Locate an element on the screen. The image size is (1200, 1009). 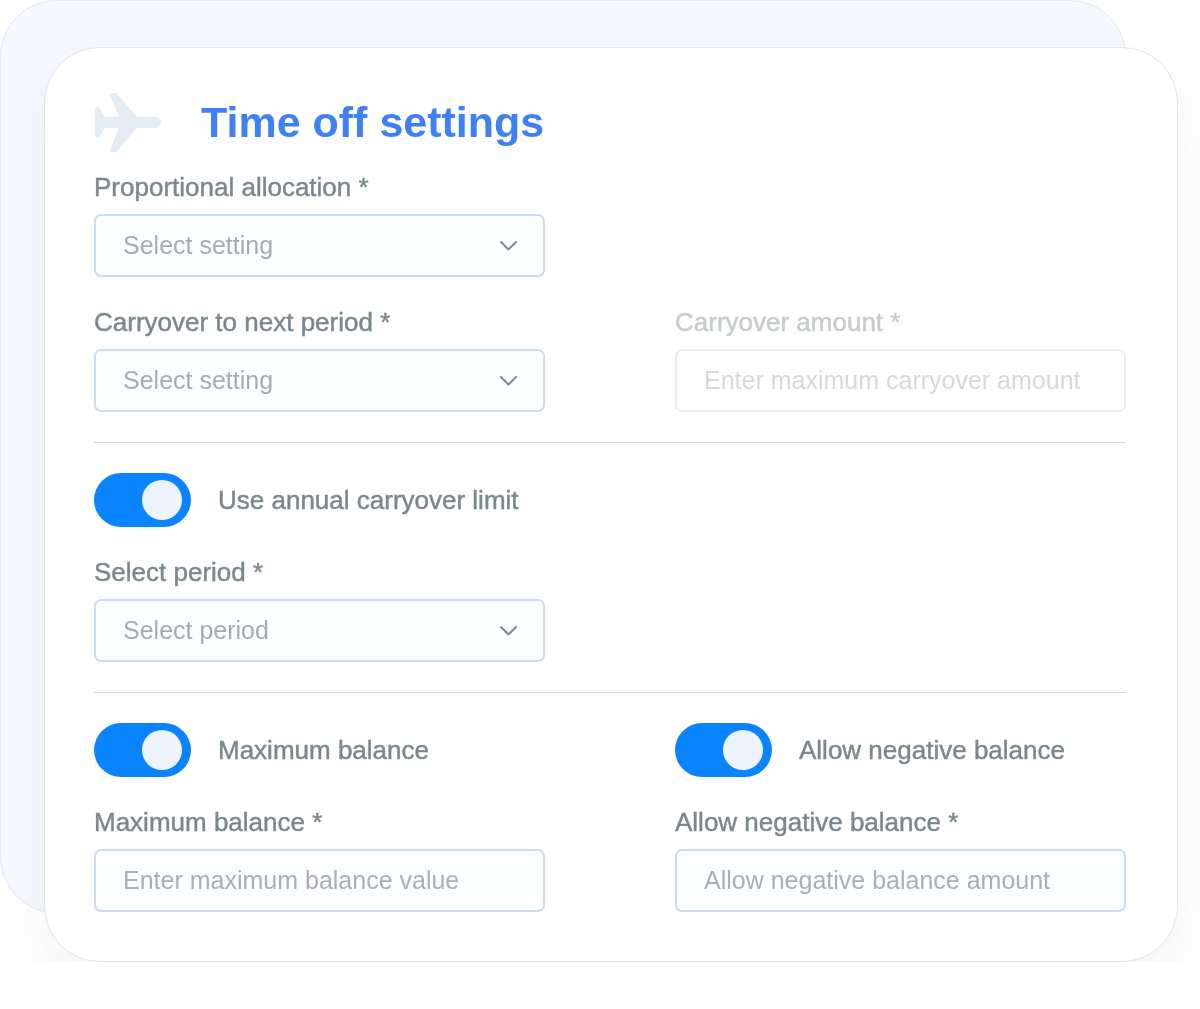
field-label: Select period * is located at coordinates (179, 572).